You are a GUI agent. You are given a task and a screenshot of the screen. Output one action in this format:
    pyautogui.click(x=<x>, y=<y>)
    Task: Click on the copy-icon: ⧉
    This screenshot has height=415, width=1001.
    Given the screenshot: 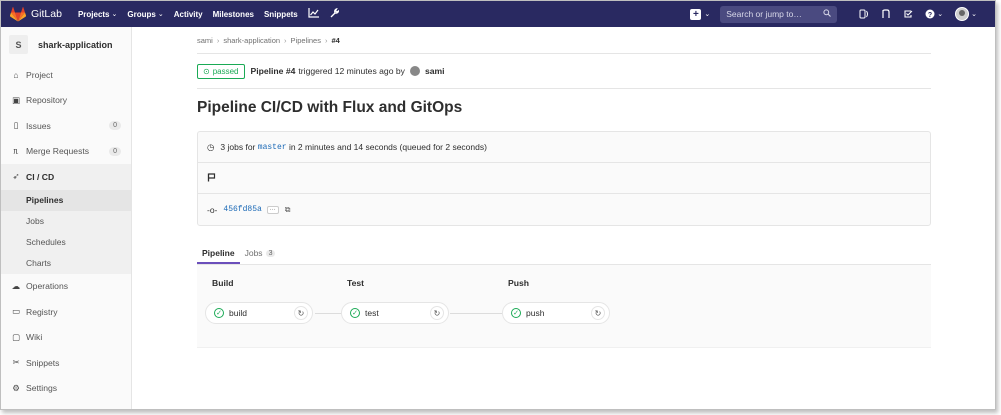 What is the action you would take?
    pyautogui.click(x=288, y=210)
    